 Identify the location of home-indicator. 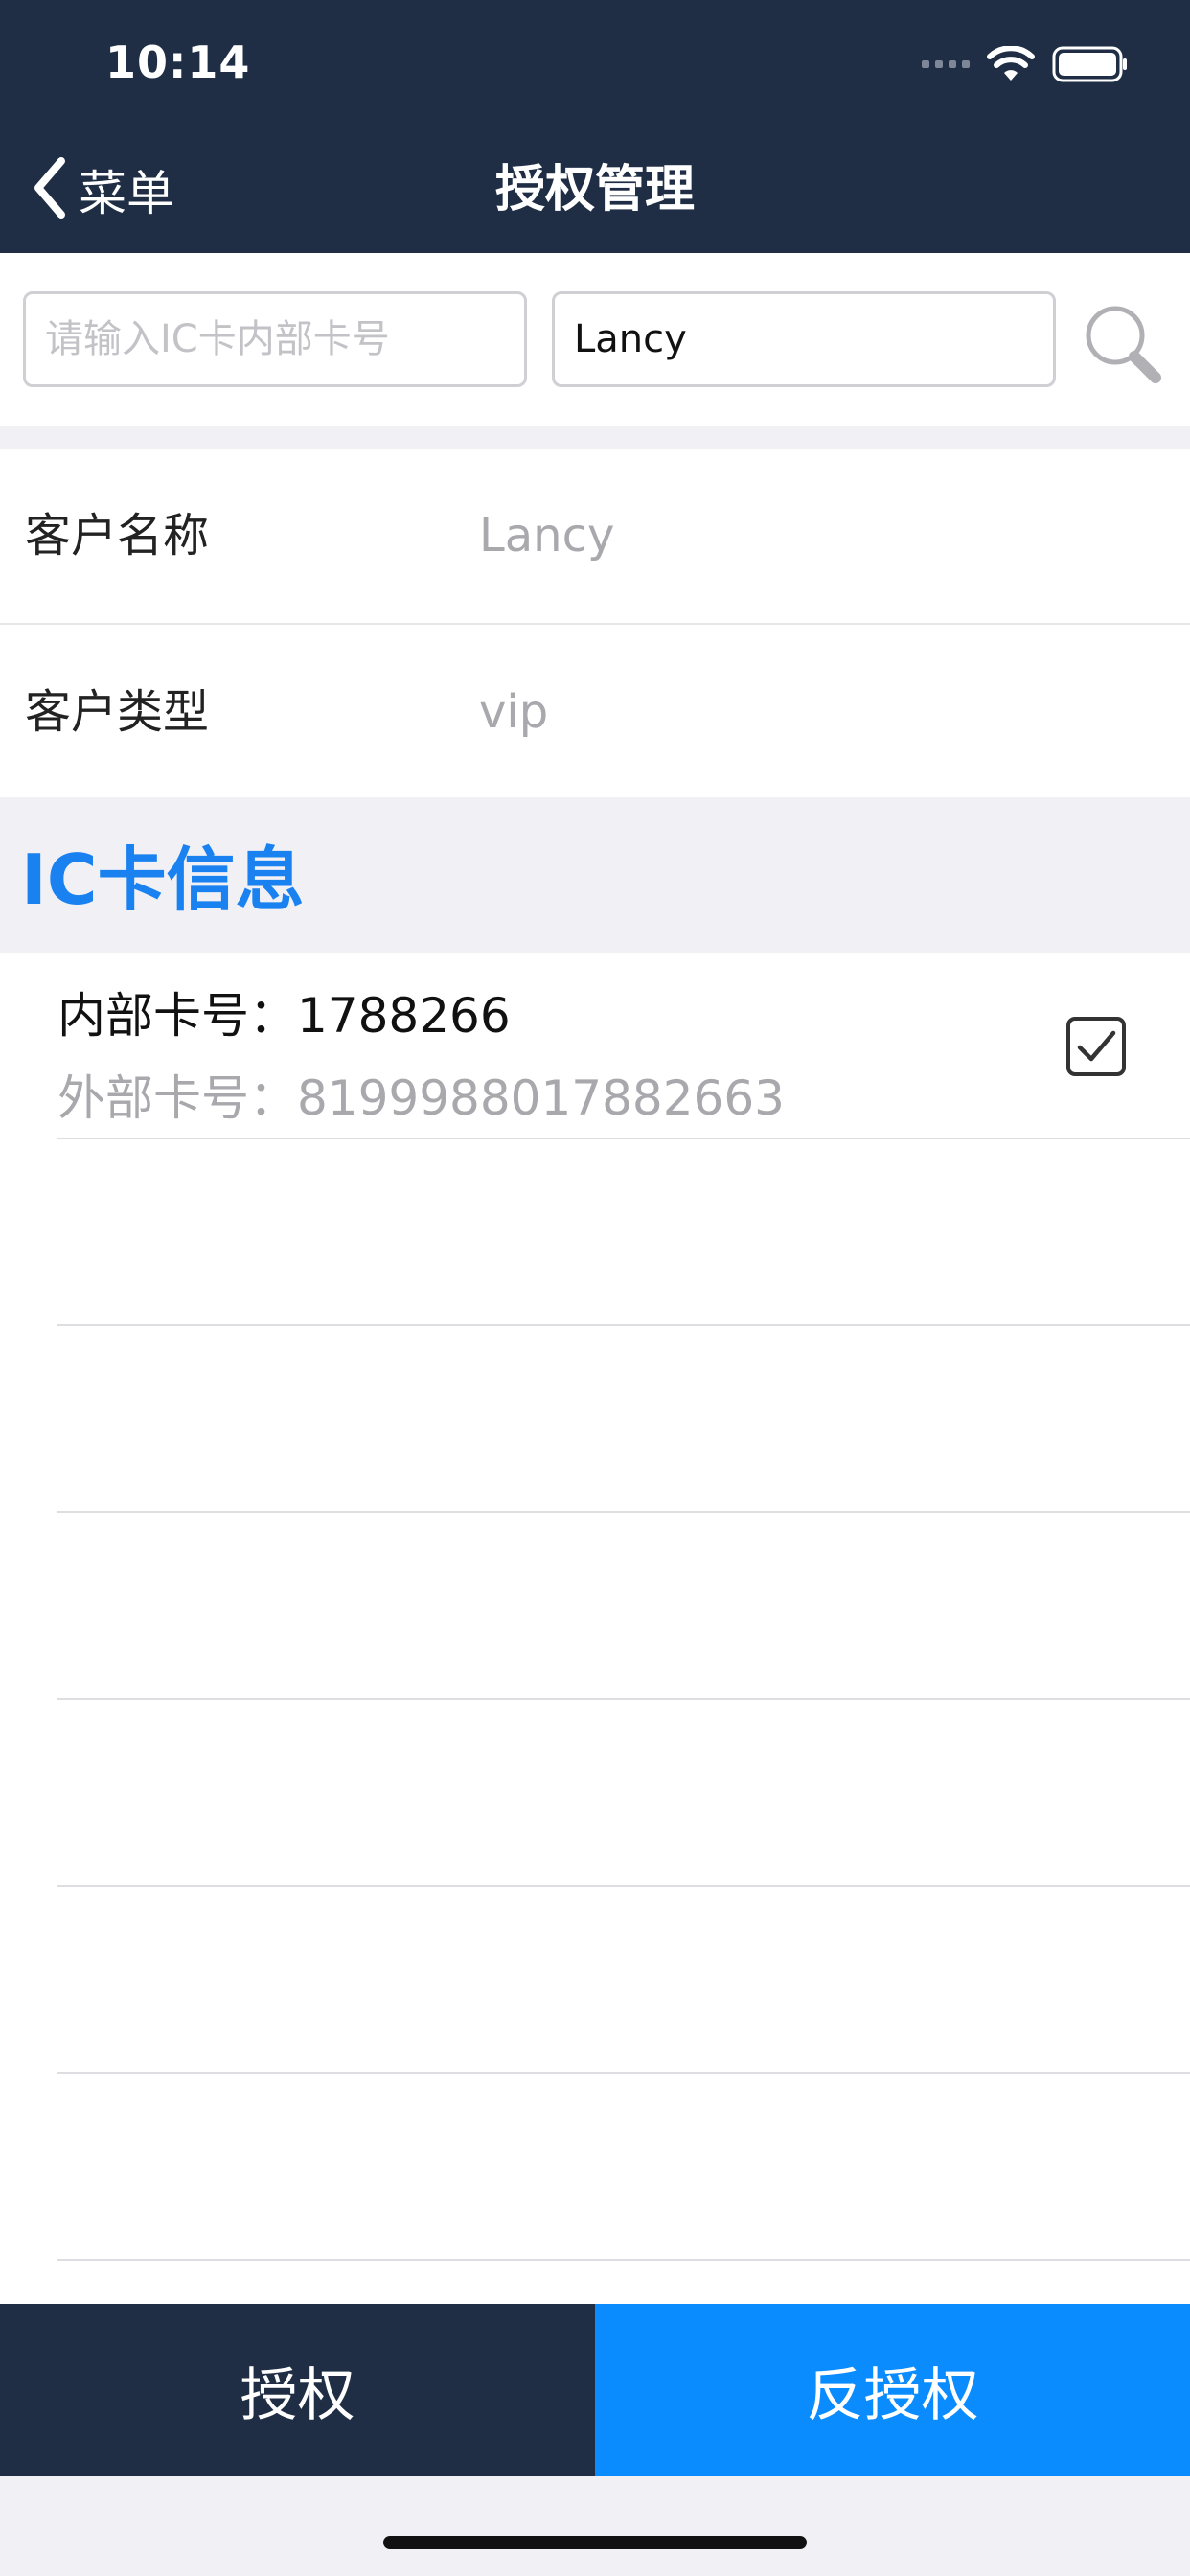
(595, 2542).